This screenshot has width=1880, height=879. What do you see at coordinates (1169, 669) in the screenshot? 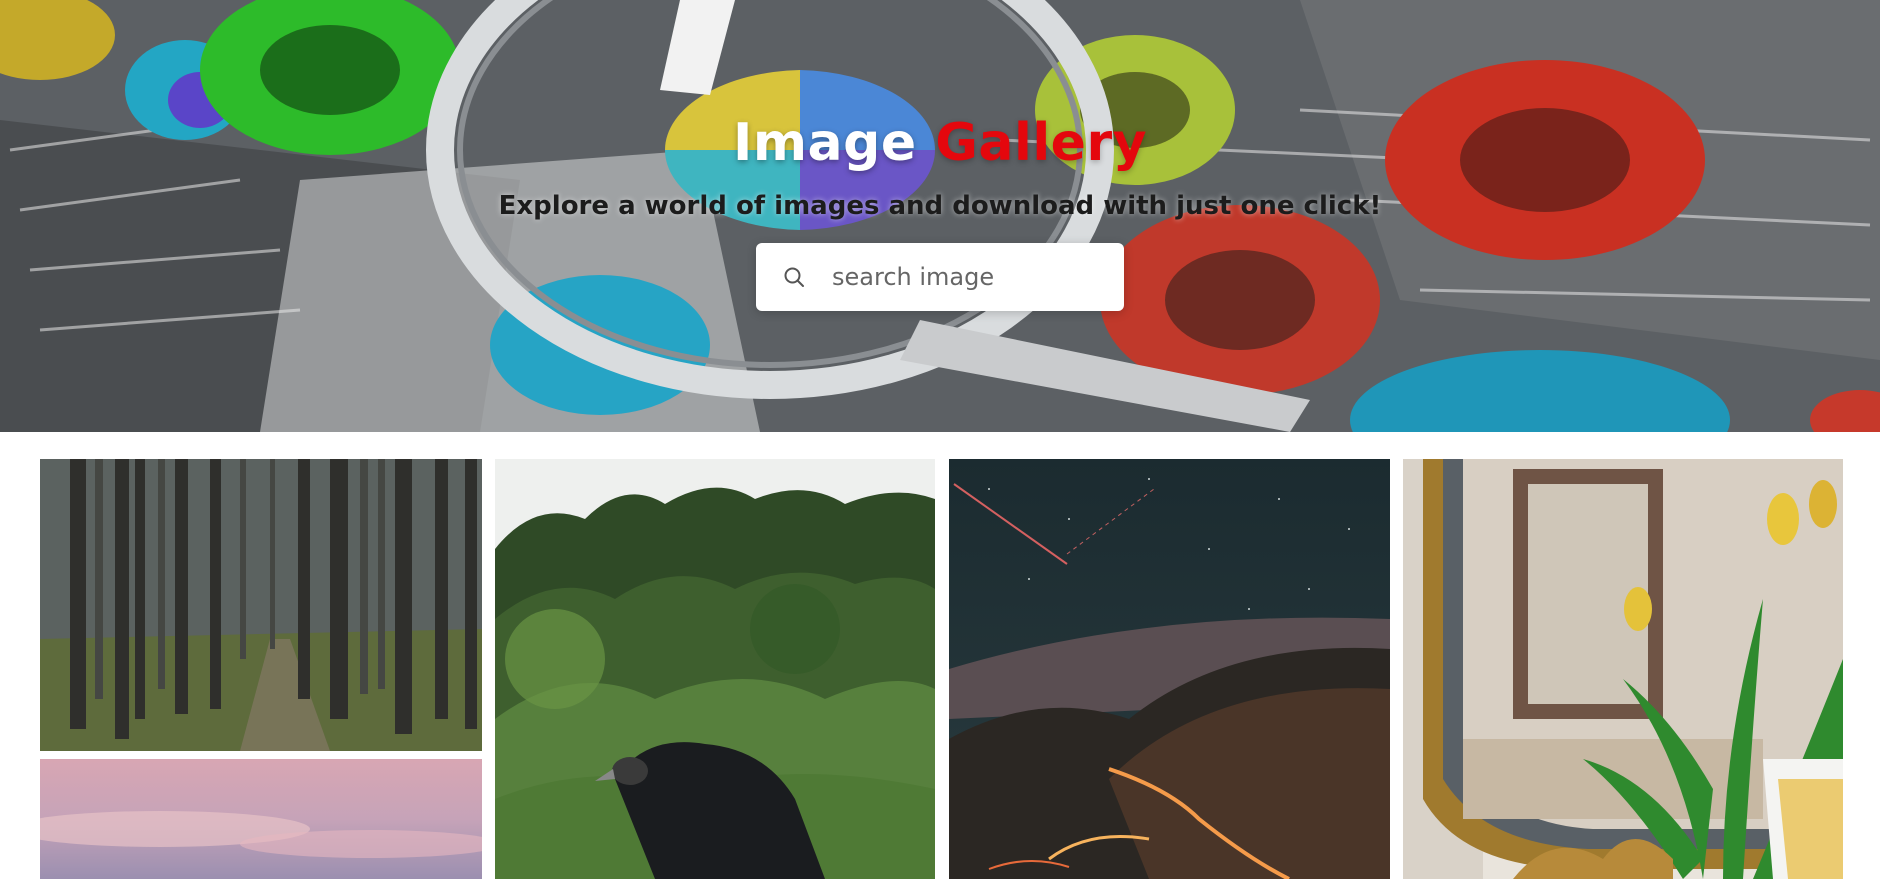
I see `gallery-image-night-road` at bounding box center [1169, 669].